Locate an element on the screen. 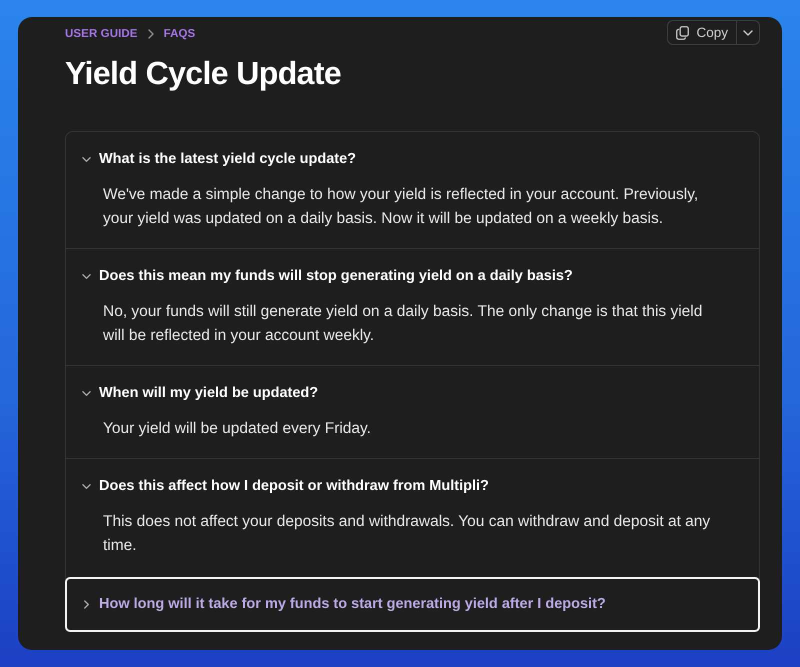  breadcrumb-link: FAQS is located at coordinates (180, 34).